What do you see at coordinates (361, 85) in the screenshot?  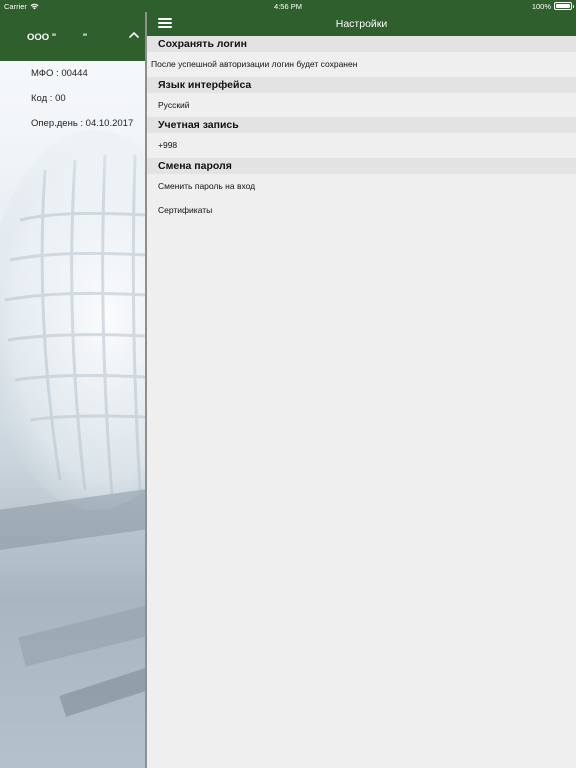 I see `section-header-language: Язык интерфейса` at bounding box center [361, 85].